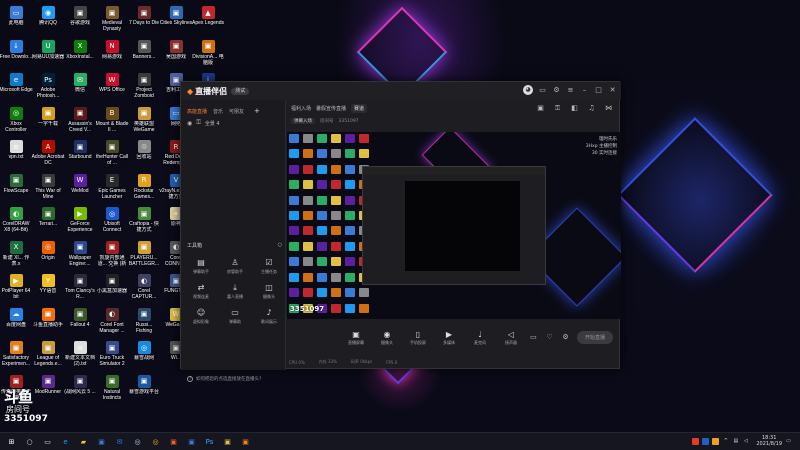 This screenshot has width=800, height=450. Describe the element at coordinates (144, 324) in the screenshot. I see `desktop-icon: ▣ Russi... Fishing` at that location.